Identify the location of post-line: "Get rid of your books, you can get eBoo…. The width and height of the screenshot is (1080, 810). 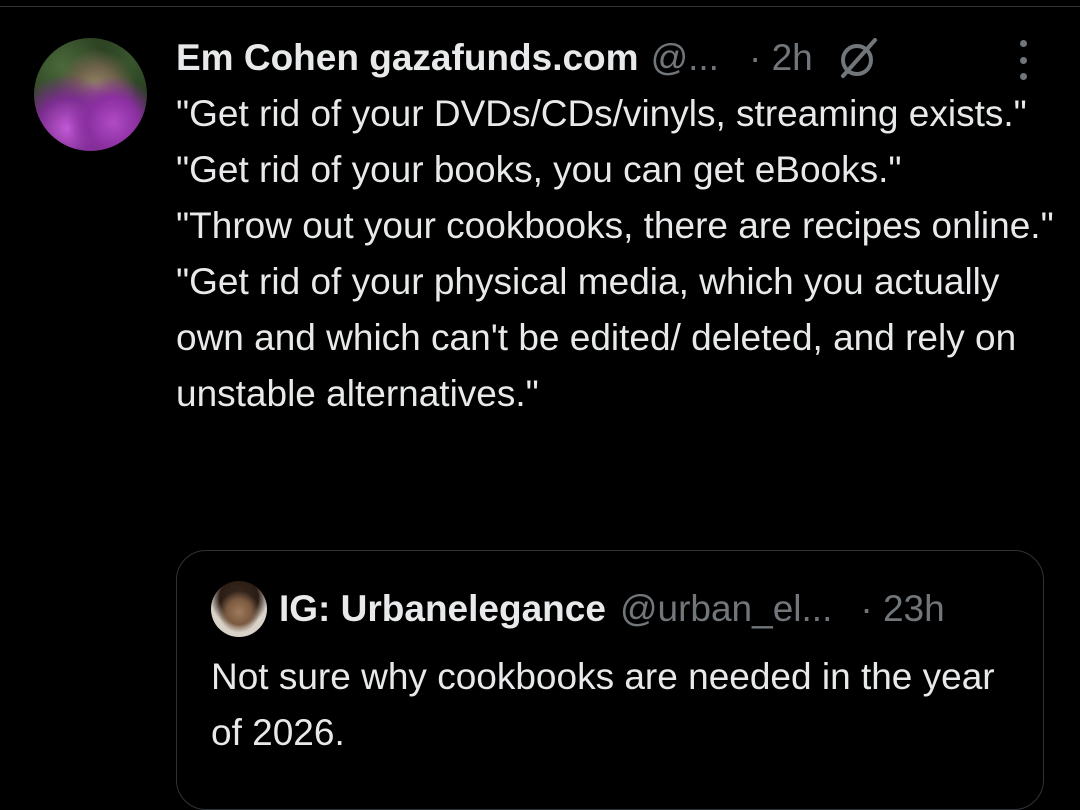
(539, 169).